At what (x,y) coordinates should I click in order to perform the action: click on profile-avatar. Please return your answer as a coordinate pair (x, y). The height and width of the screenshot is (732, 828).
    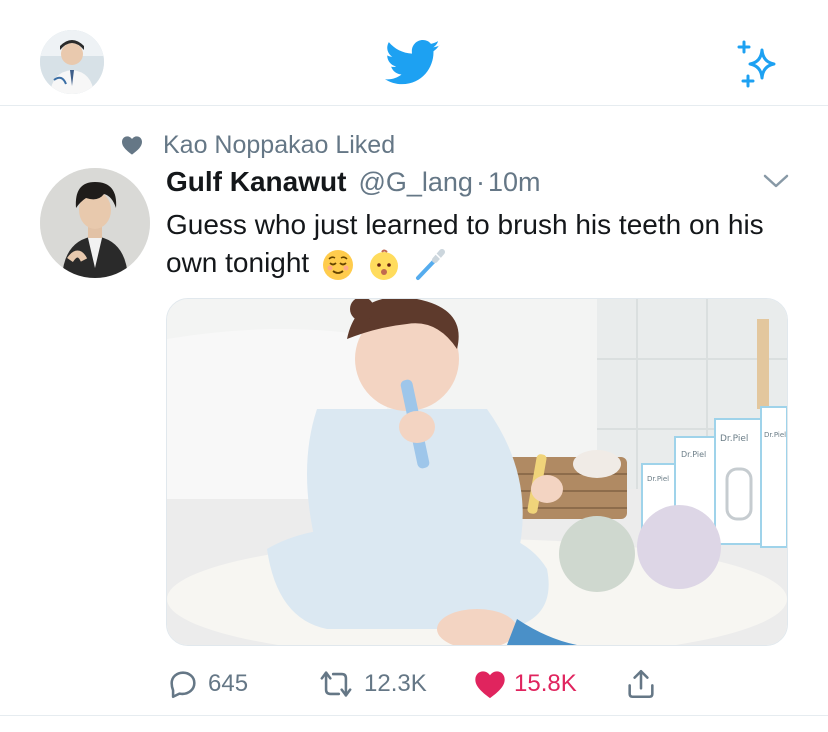
    Looking at the image, I should click on (72, 62).